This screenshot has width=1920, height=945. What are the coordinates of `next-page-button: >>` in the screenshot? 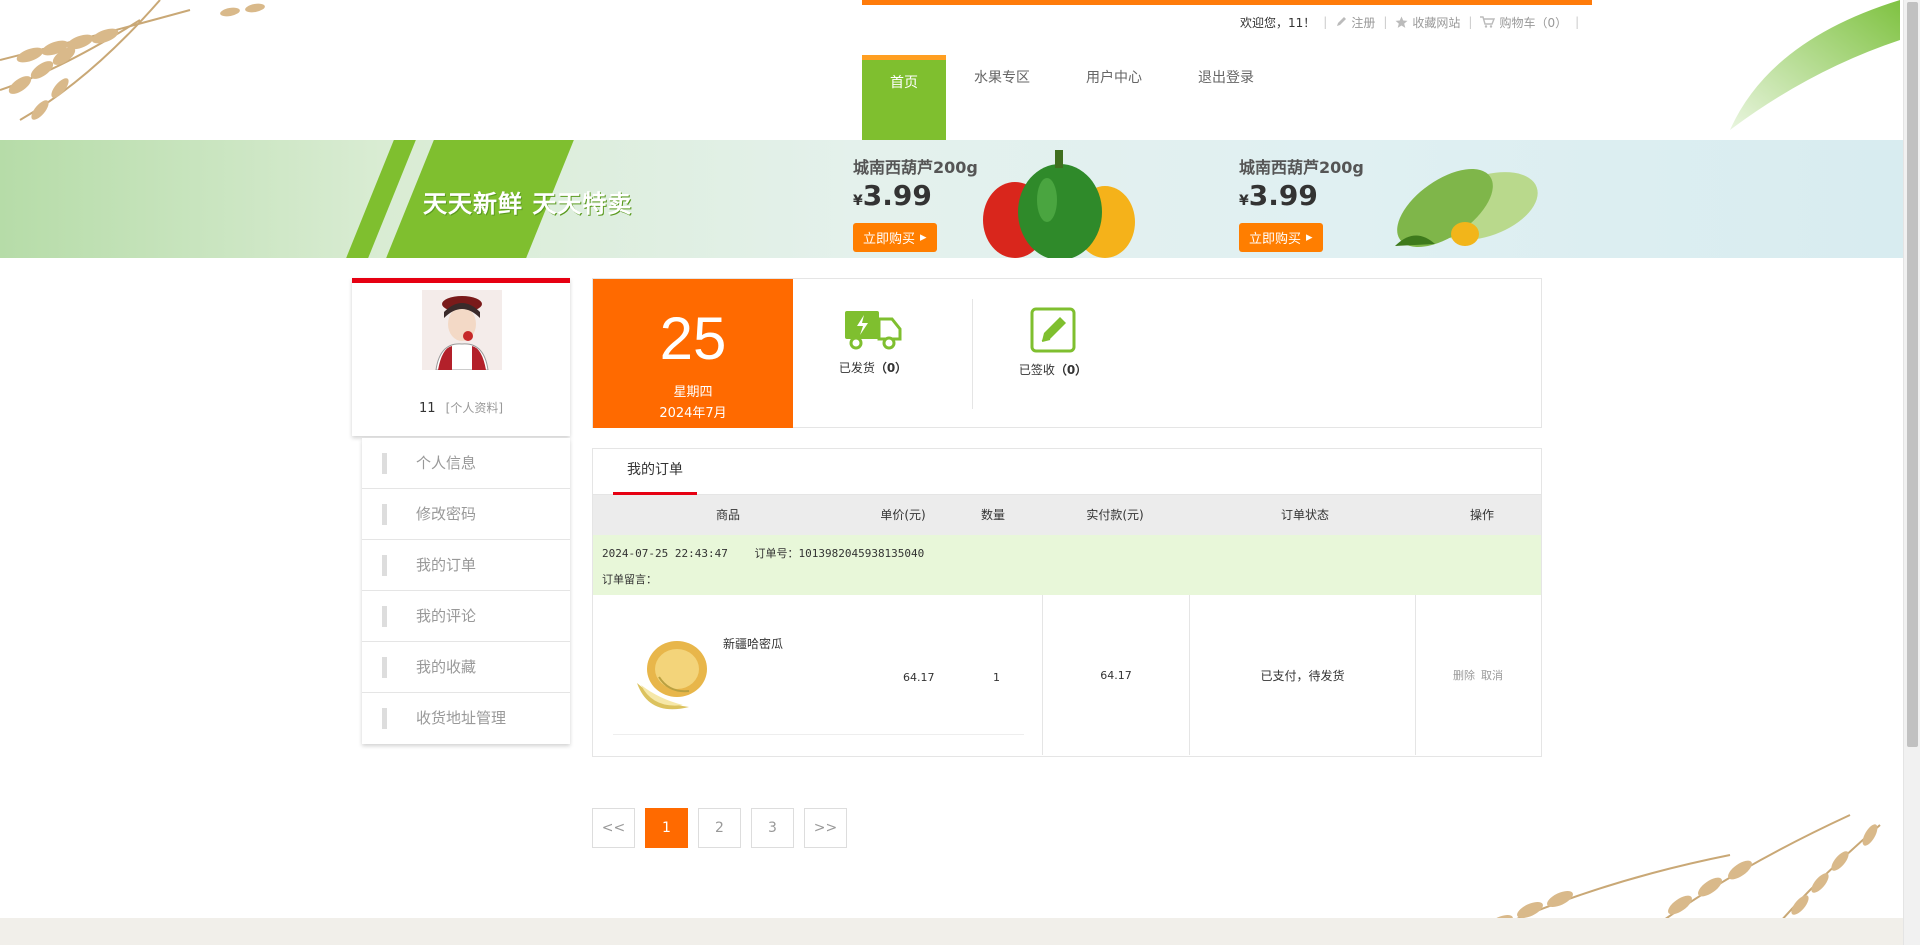 It's located at (825, 828).